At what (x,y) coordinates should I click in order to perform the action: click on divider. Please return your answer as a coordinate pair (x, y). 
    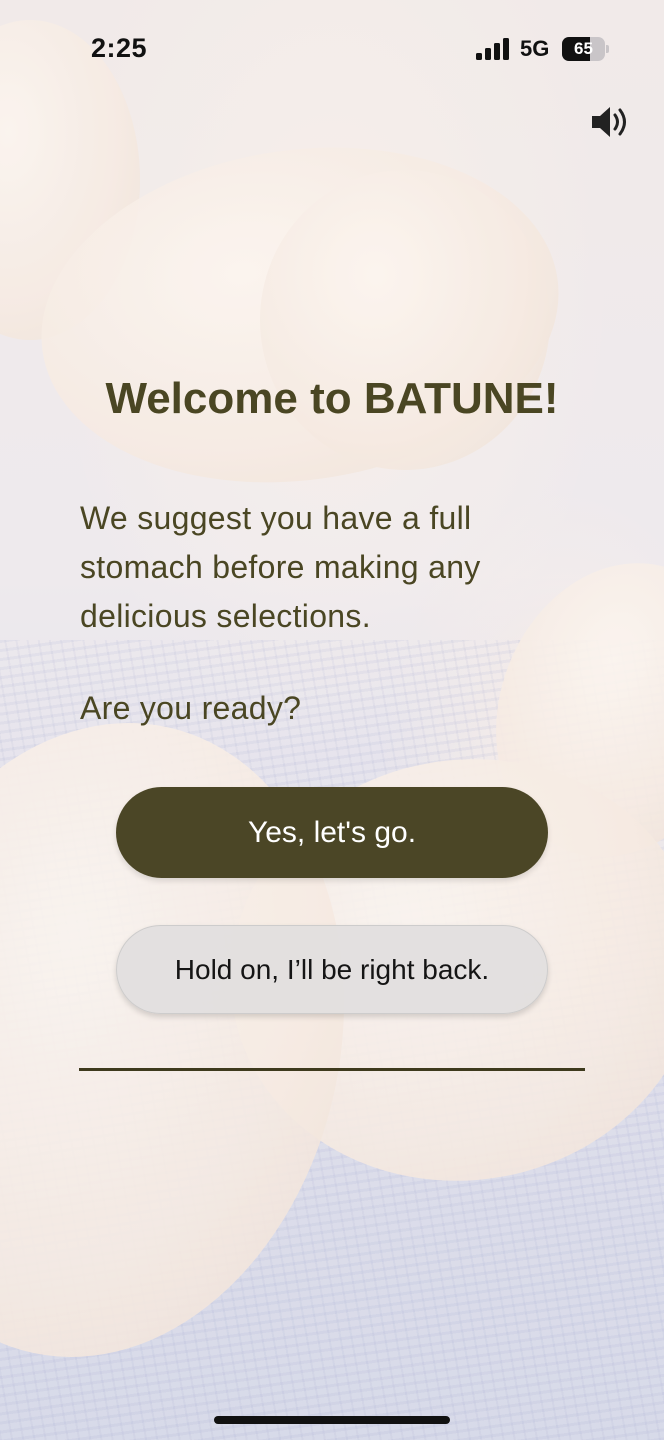
    Looking at the image, I should click on (332, 1069).